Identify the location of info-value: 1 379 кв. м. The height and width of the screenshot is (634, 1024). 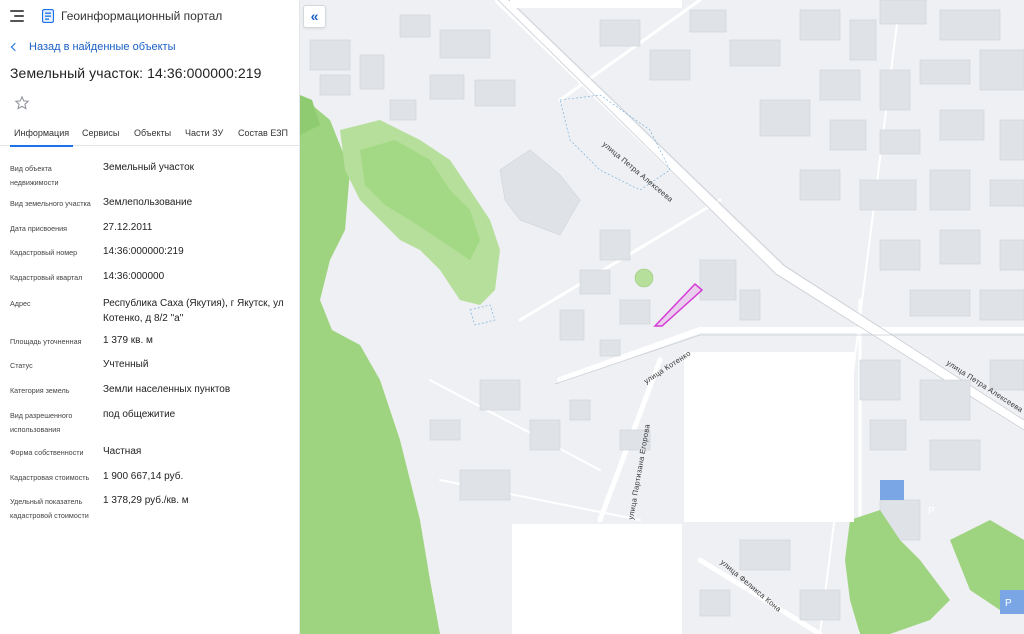
(128, 340).